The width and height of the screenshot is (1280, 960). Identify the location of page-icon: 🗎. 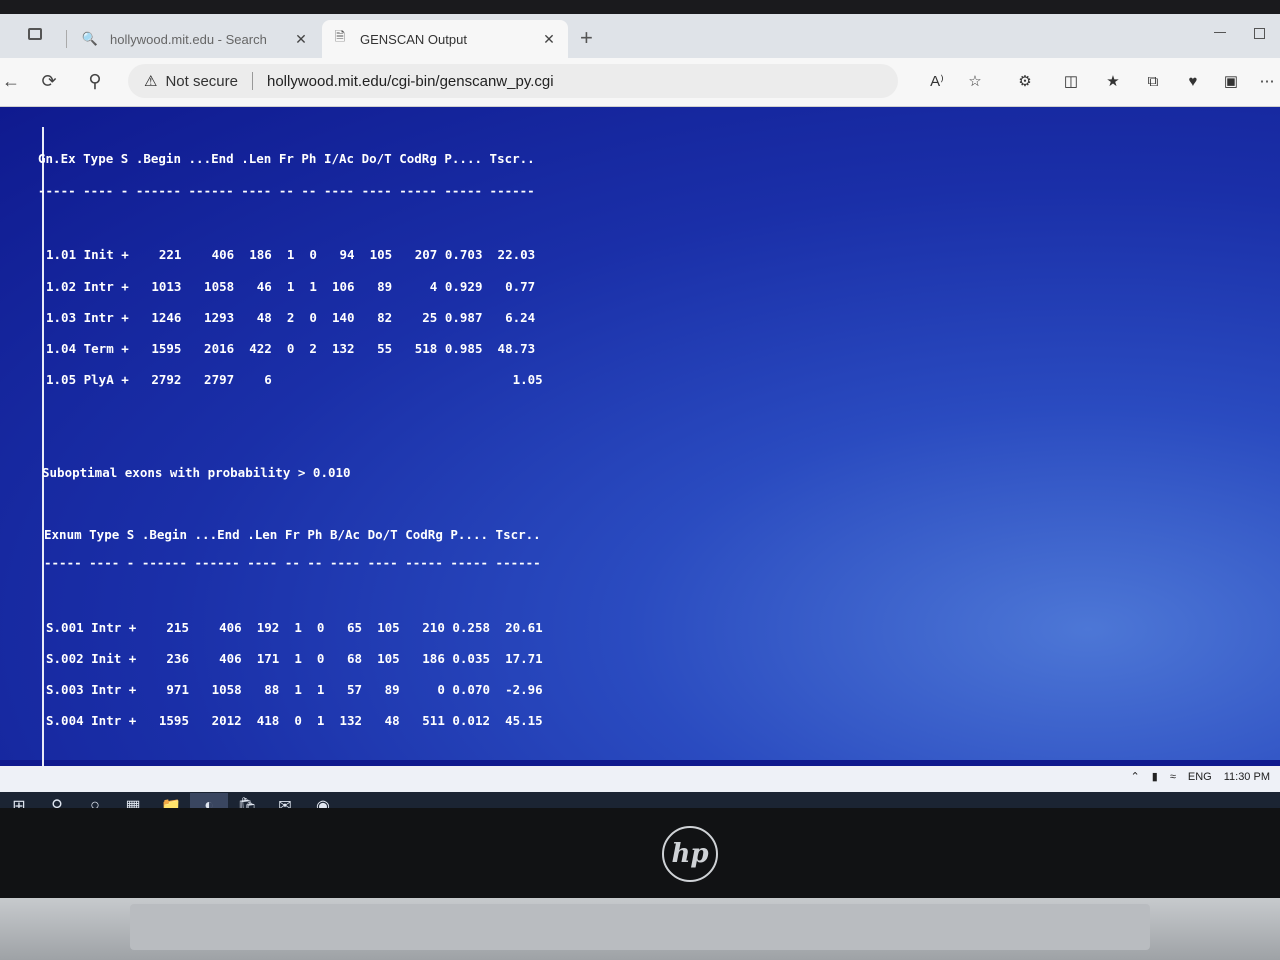
(340, 36).